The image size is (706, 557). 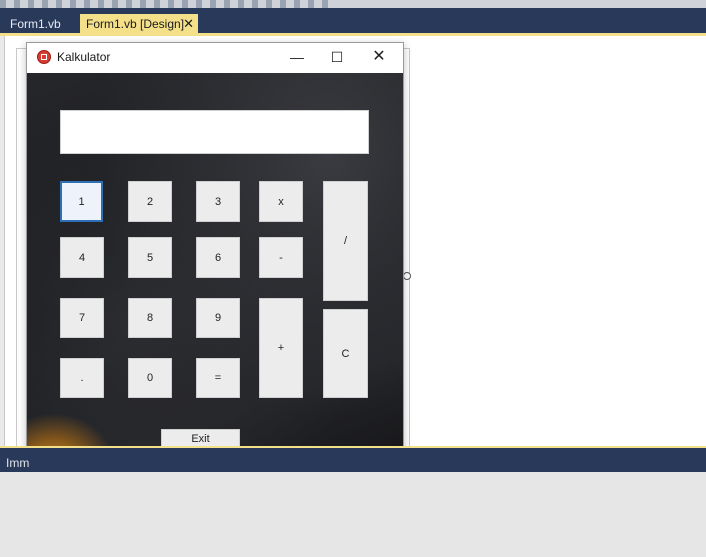 I want to click on toolbar-buttons, so click(x=165, y=4).